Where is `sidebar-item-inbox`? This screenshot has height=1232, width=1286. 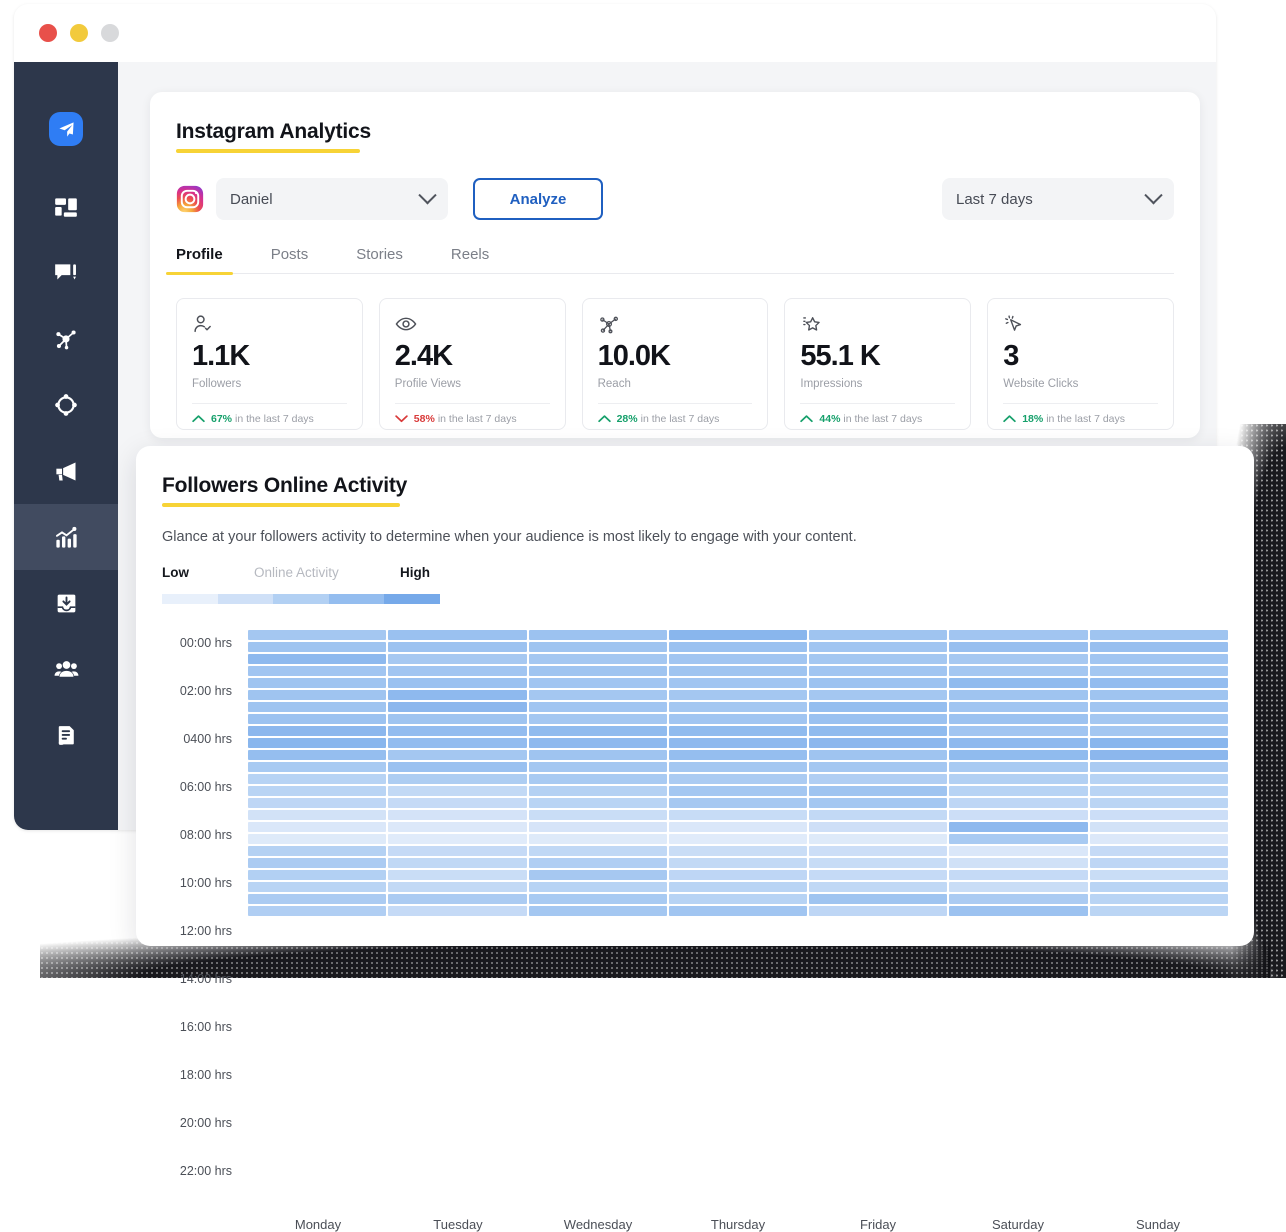 sidebar-item-inbox is located at coordinates (66, 603).